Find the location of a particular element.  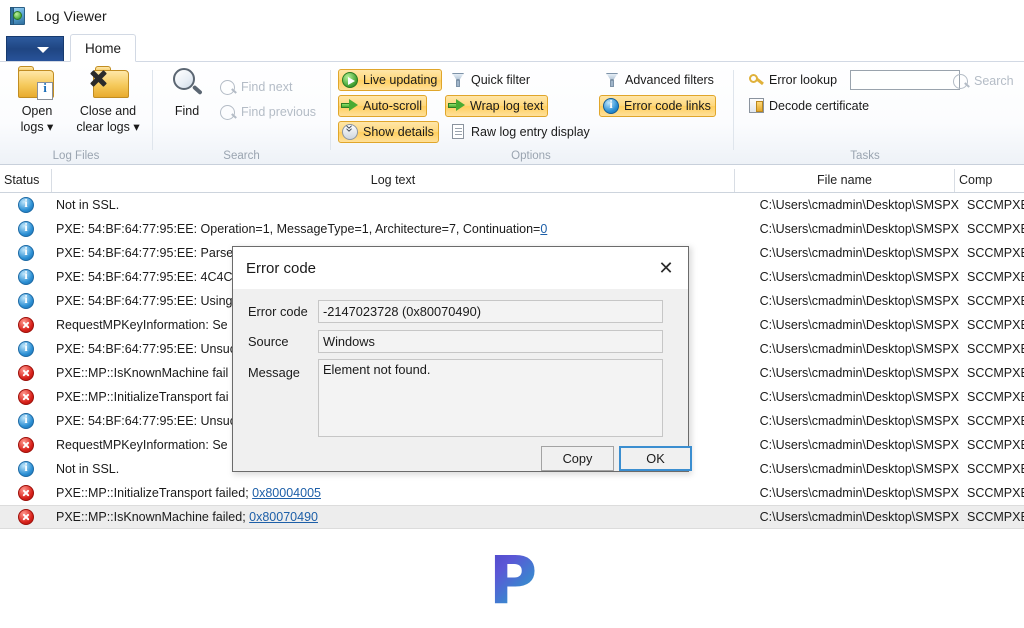

error-code-links-toggle: Error code links is located at coordinates (657, 106).